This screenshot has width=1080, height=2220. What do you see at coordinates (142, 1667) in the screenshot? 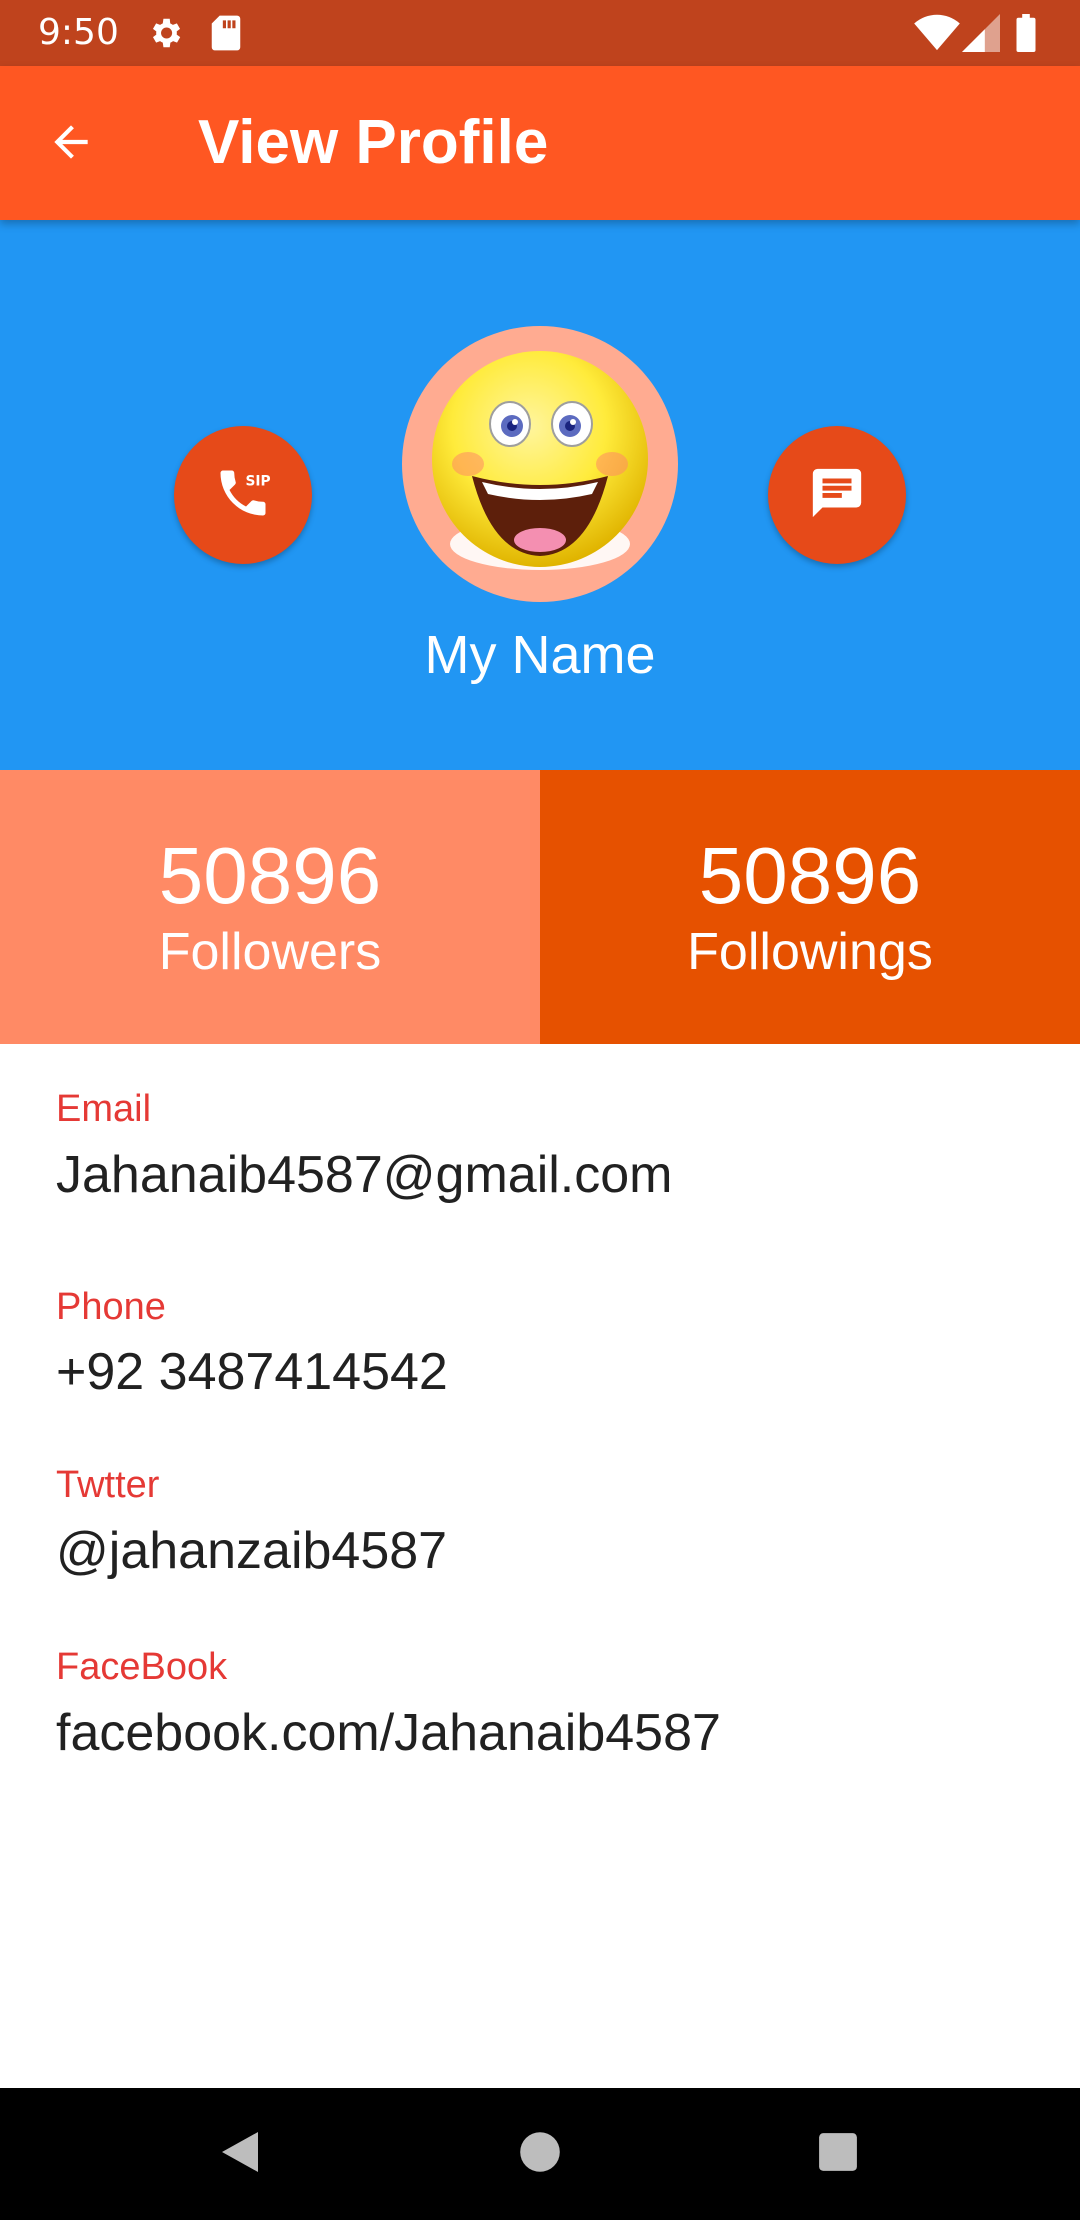
I see `facebook-label: FaceBook` at bounding box center [142, 1667].